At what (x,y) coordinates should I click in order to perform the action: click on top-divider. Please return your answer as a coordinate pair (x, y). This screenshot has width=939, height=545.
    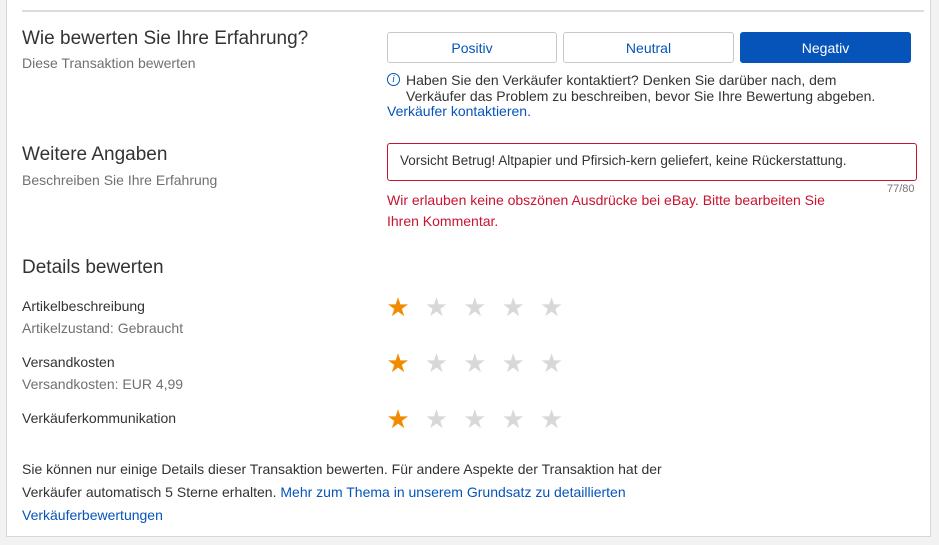
    Looking at the image, I should click on (473, 11).